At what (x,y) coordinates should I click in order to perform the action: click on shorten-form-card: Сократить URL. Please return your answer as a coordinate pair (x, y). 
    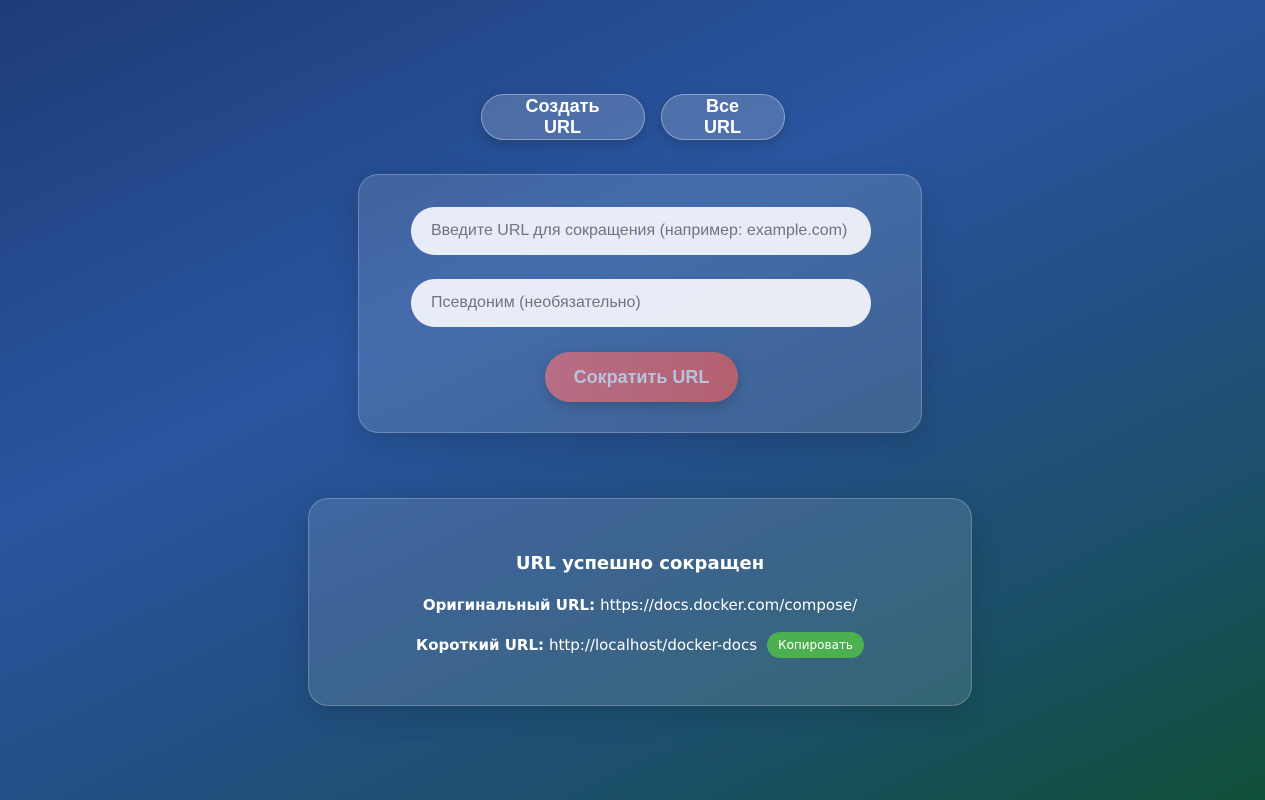
    Looking at the image, I should click on (640, 303).